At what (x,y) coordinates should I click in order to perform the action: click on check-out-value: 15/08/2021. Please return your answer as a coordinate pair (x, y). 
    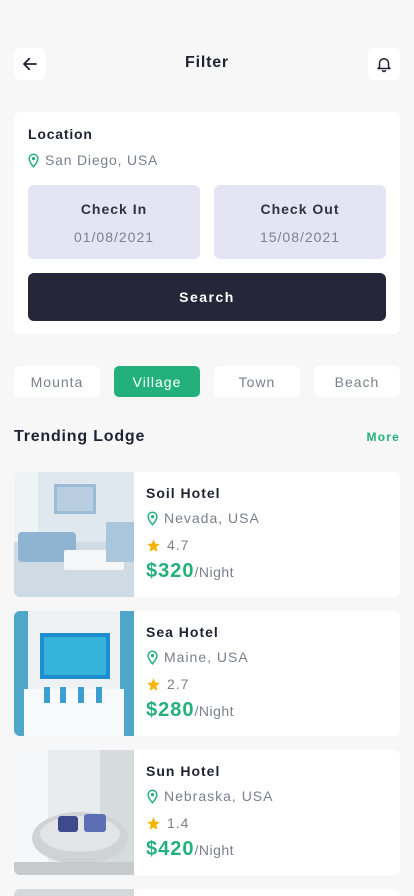
    Looking at the image, I should click on (300, 237).